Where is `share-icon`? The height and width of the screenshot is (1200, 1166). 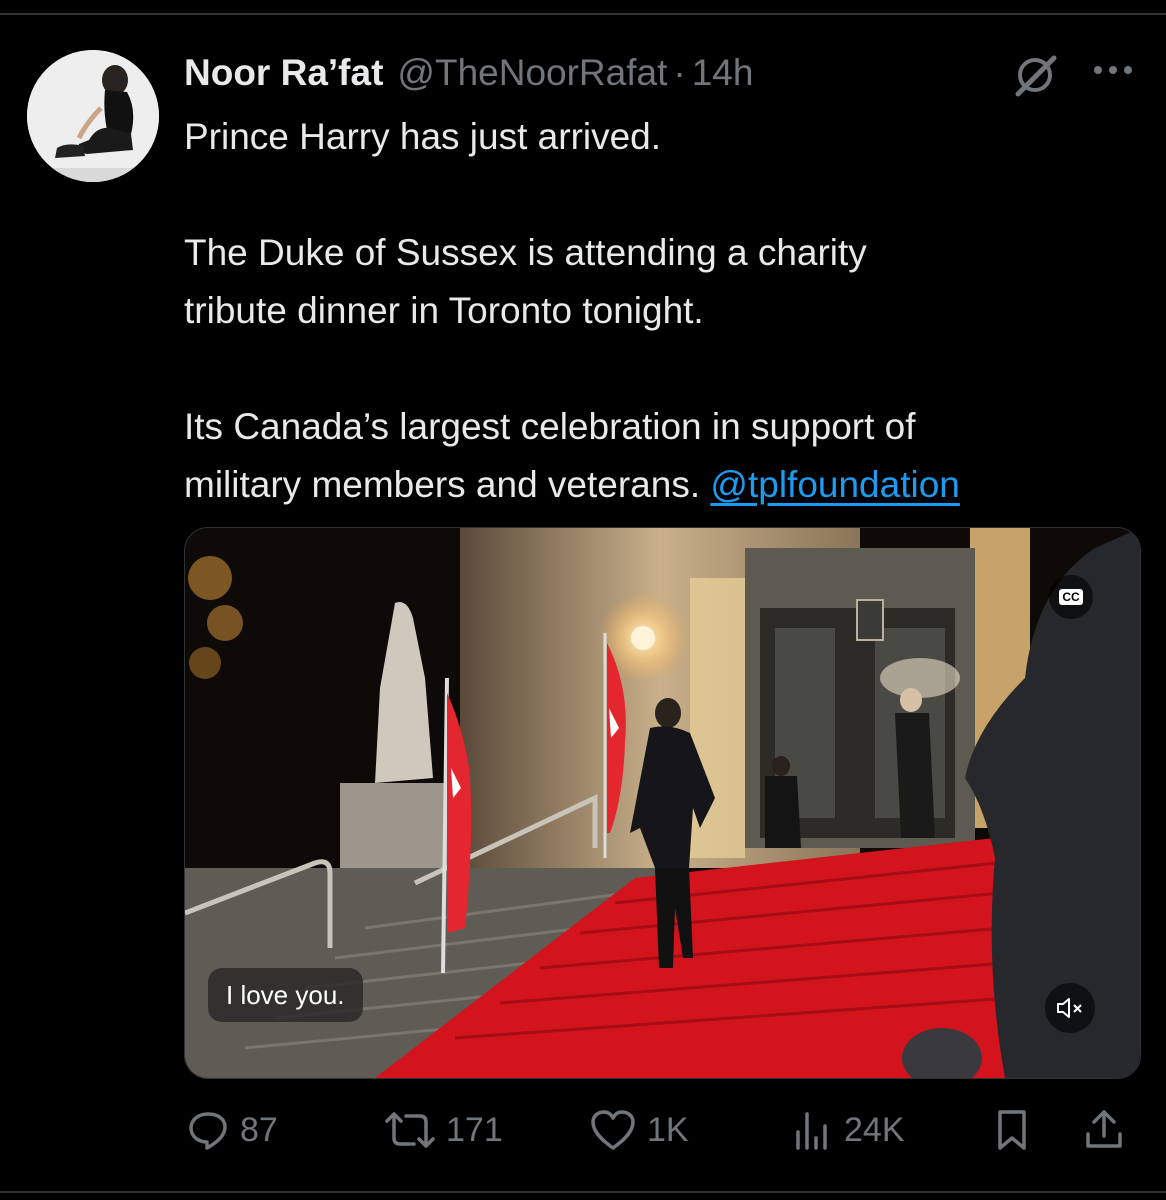
share-icon is located at coordinates (1104, 1129).